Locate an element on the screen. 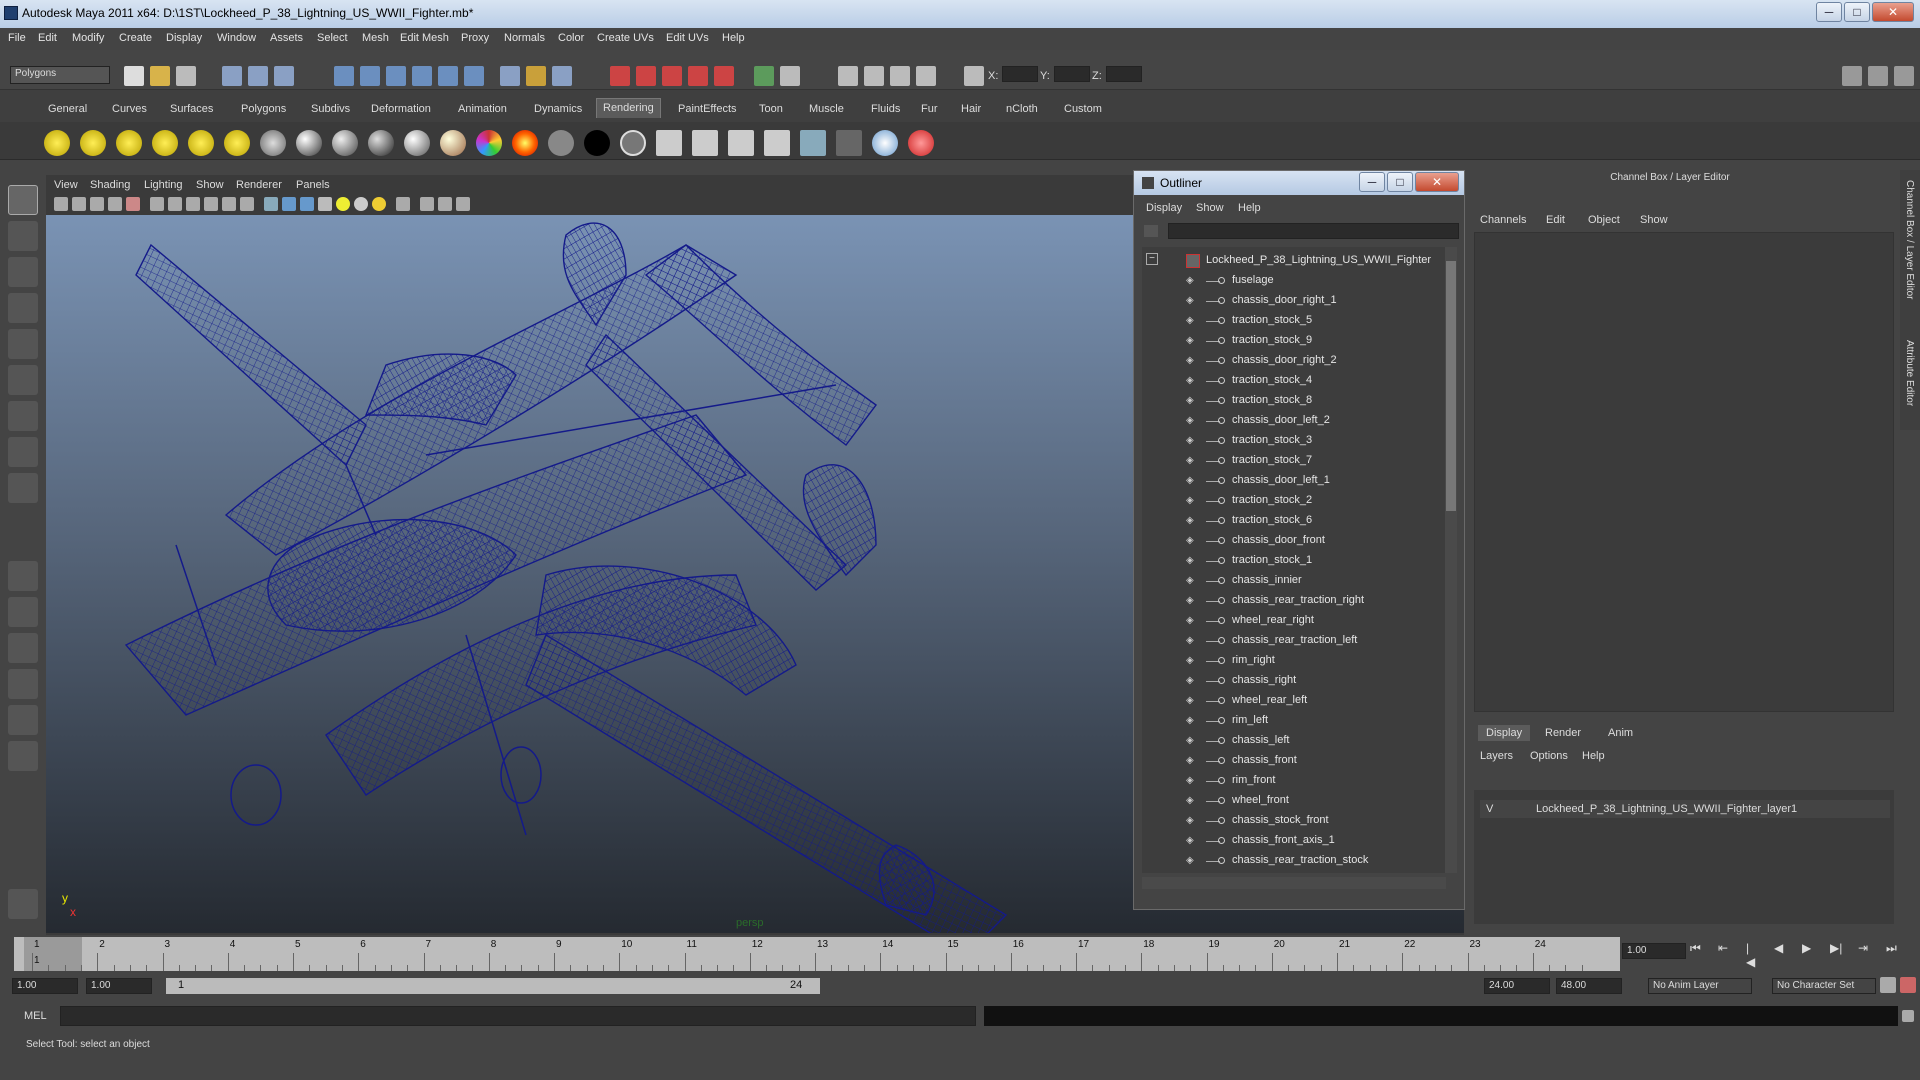 The image size is (1920, 1080). animation-end-field: 48.00 is located at coordinates (1589, 986).